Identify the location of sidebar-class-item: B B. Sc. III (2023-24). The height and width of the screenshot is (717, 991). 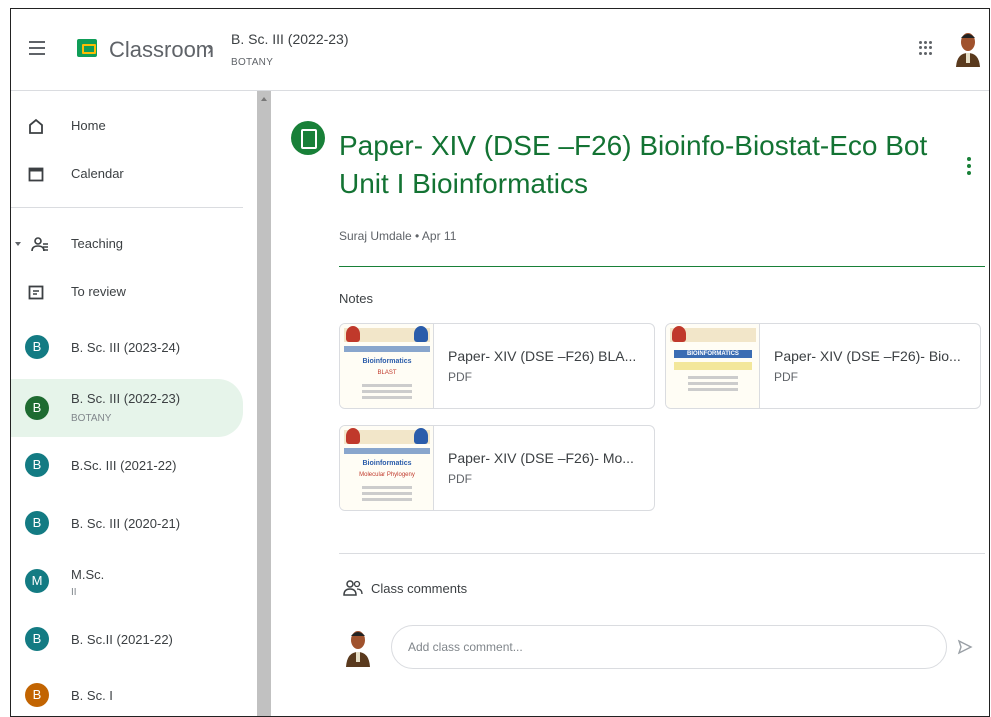
(127, 348).